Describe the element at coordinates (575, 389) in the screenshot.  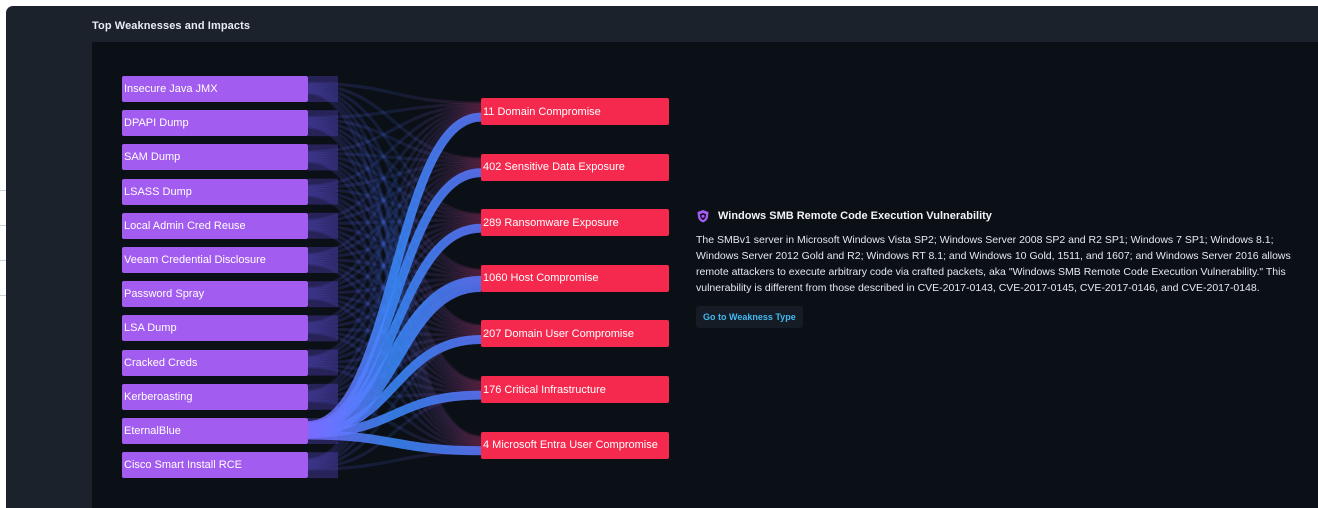
I see `impact-node: 176 Critical Infrastructure` at that location.